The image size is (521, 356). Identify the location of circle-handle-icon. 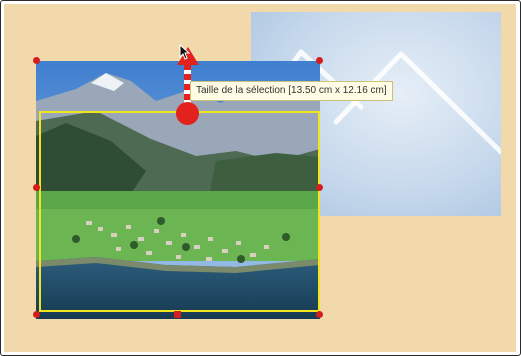
(187, 113).